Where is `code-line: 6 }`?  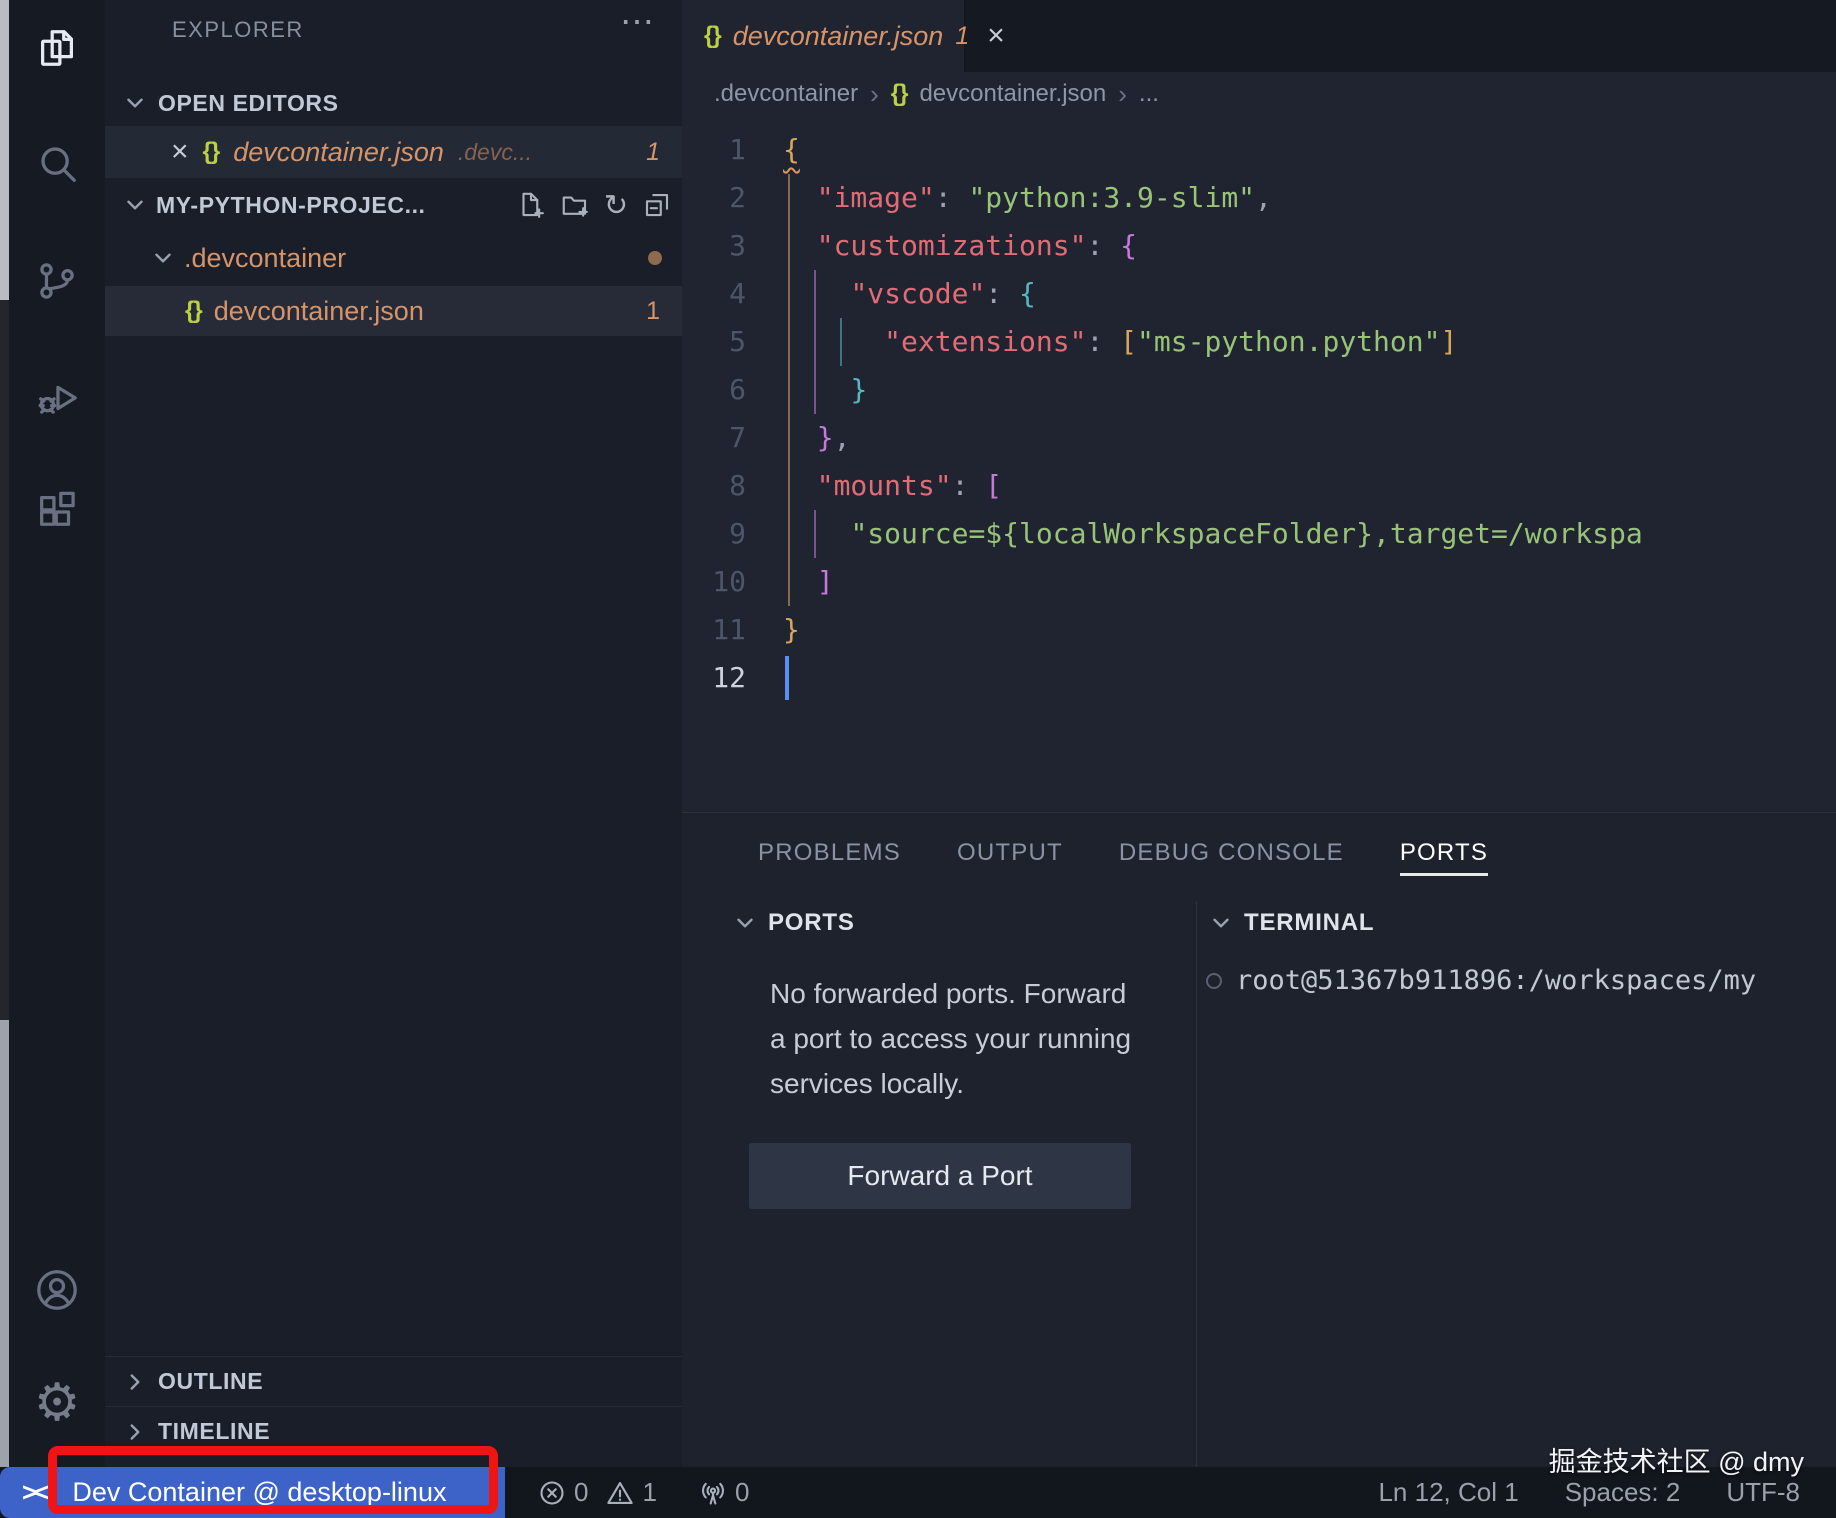
code-line: 6 } is located at coordinates (1259, 390).